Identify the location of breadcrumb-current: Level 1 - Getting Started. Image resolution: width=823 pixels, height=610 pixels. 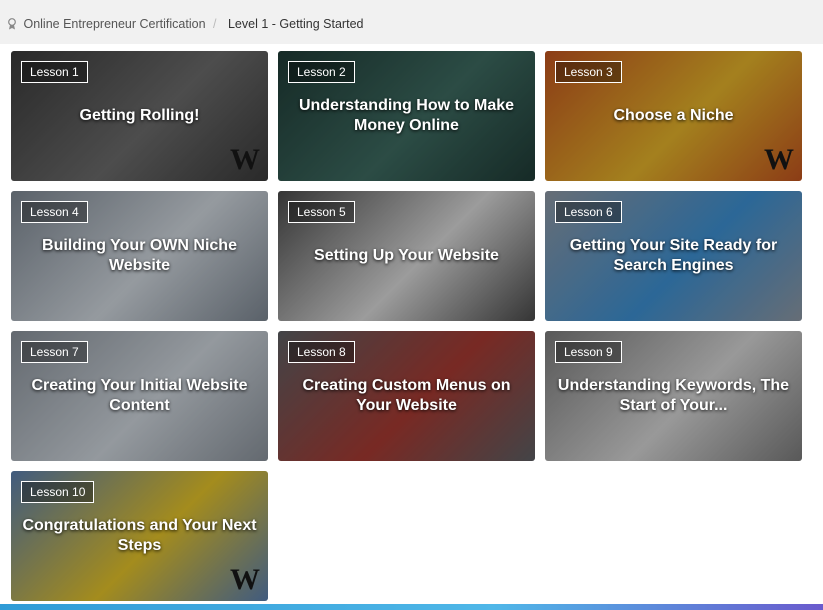
(295, 24).